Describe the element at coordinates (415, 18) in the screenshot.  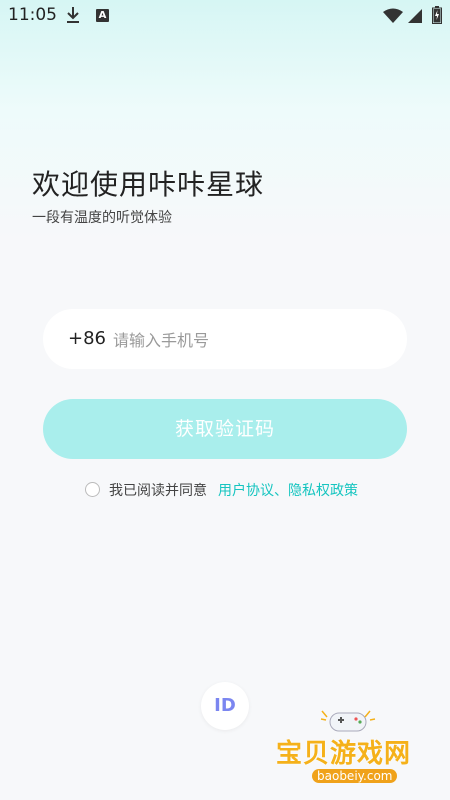
I see `signal-icon` at that location.